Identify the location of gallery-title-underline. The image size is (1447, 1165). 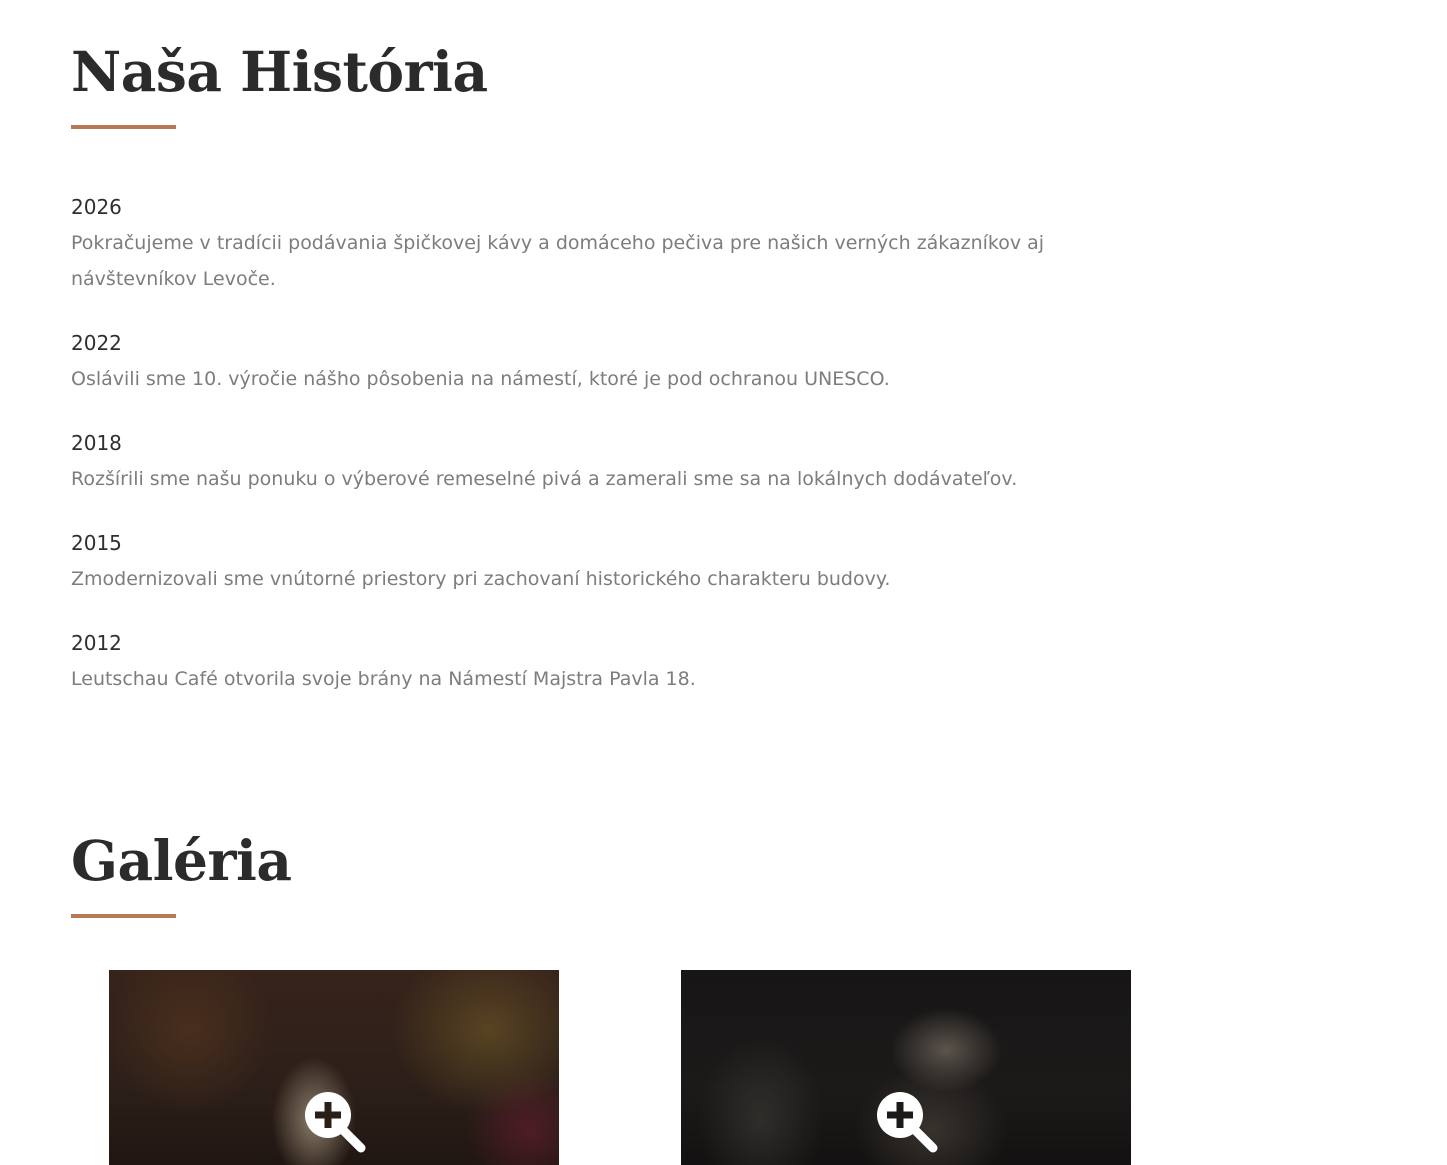
(123, 916).